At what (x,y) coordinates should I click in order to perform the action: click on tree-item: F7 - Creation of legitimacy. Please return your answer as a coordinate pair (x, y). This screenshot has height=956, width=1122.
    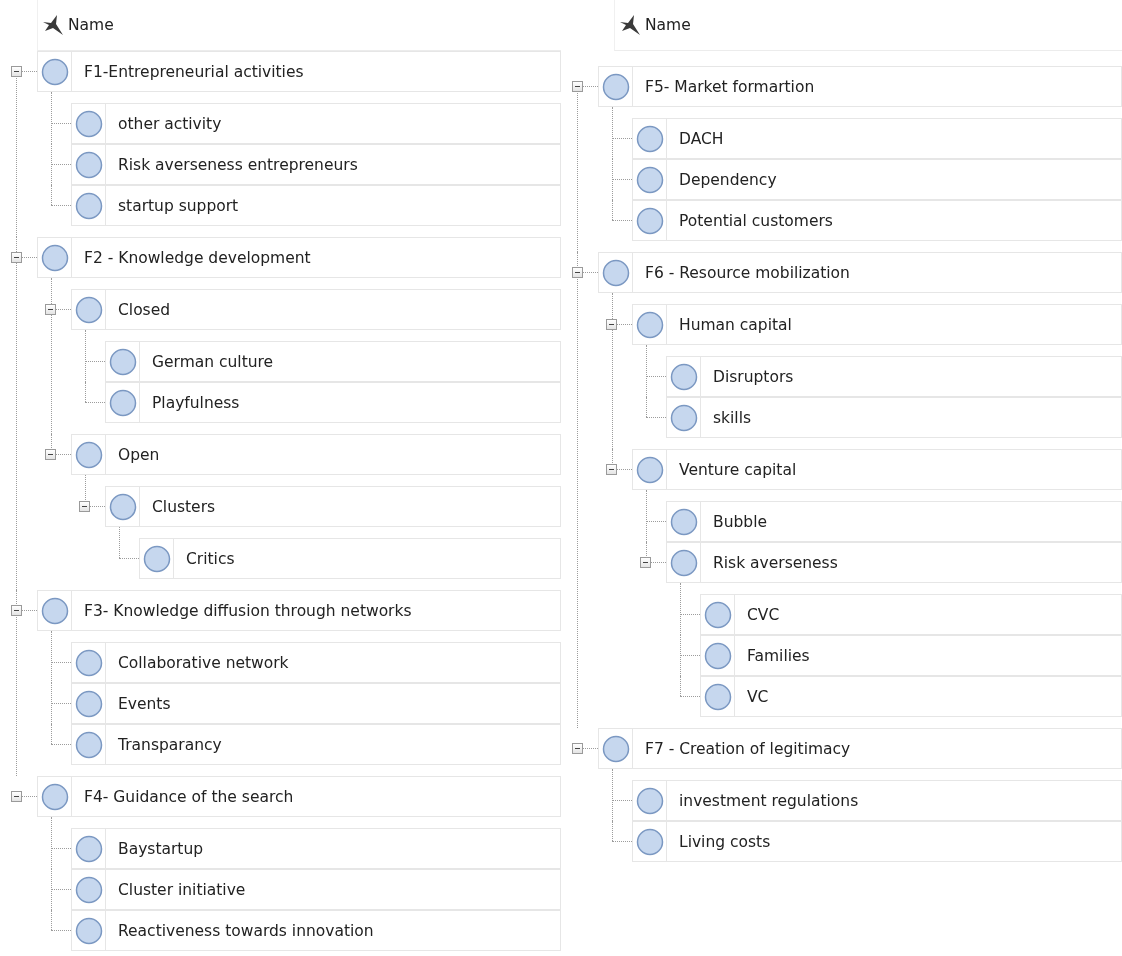
    Looking at the image, I should click on (860, 748).